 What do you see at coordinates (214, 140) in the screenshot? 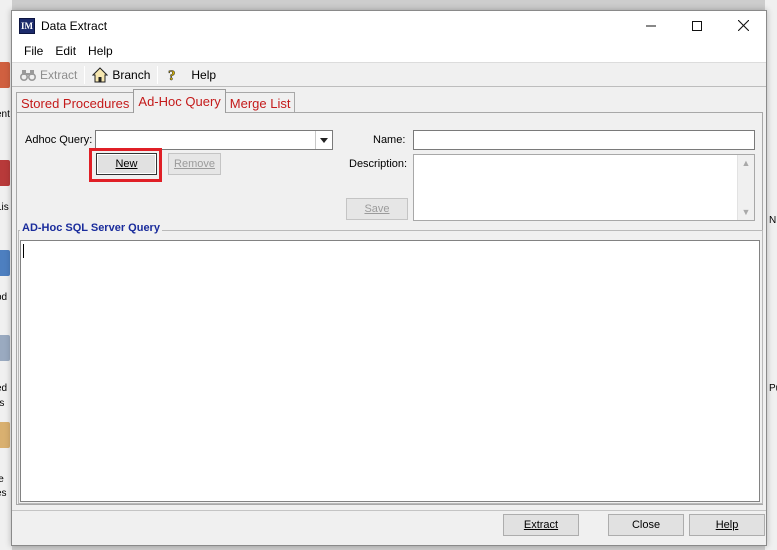
I see `adhoc-query-dropdown` at bounding box center [214, 140].